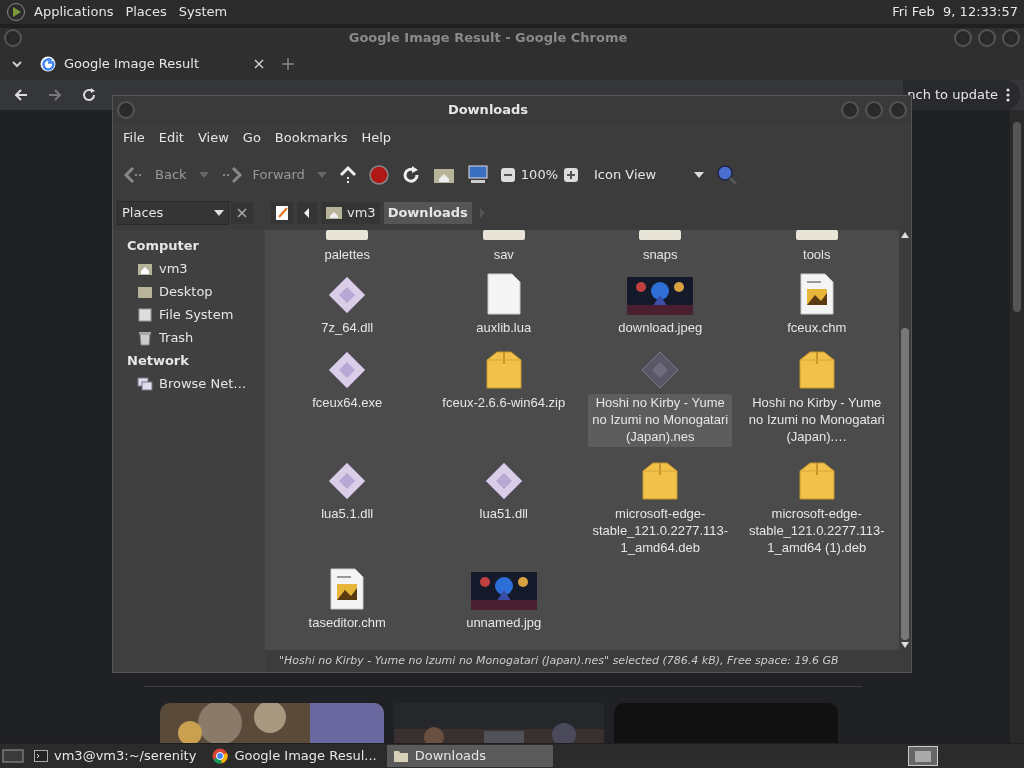  I want to click on zoom-in-icon, so click(571, 175).